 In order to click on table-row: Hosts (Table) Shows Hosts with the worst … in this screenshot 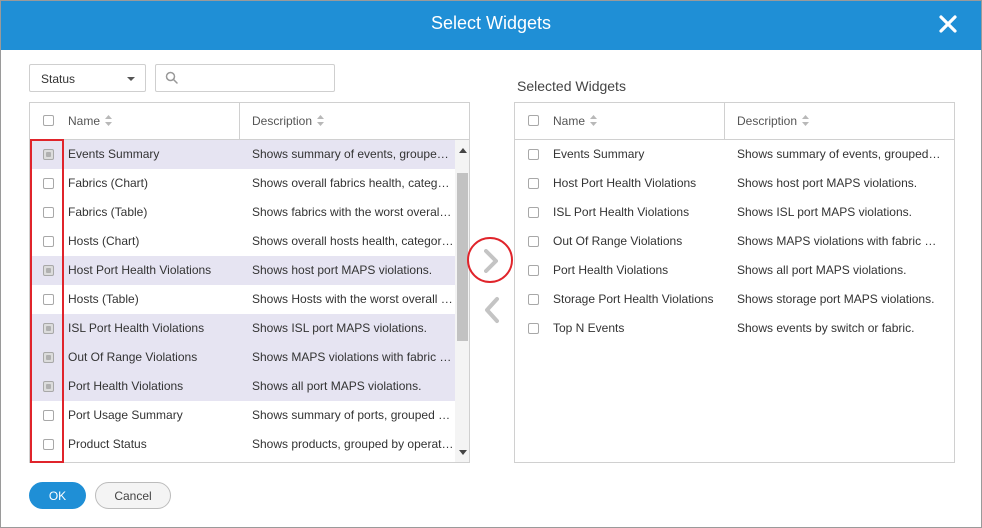, I will do `click(249, 299)`.